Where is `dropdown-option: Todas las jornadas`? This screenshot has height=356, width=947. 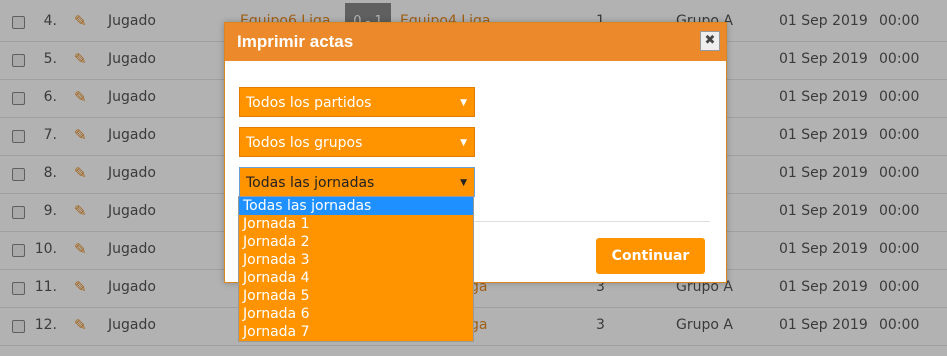 dropdown-option: Todas las jornadas is located at coordinates (356, 206).